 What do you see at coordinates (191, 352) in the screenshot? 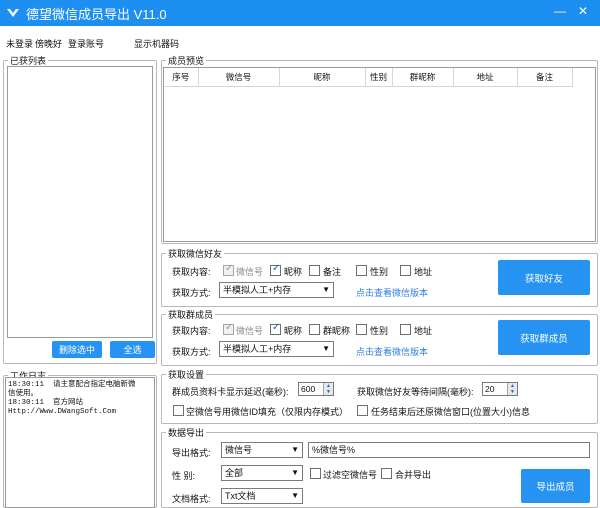
I see `groups-method-label: 获取方式:` at bounding box center [191, 352].